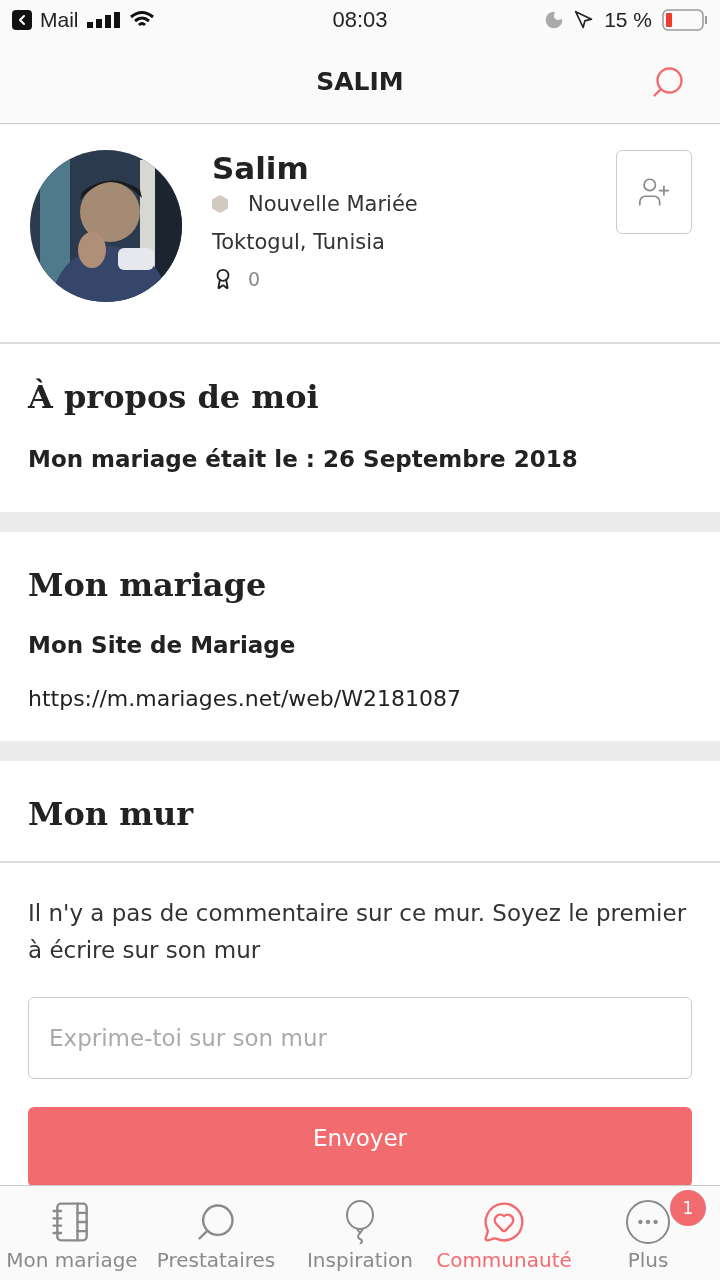 Image resolution: width=720 pixels, height=1280 pixels. Describe the element at coordinates (360, 1037) in the screenshot. I see `comment-field: Exprime-toi sur son mur` at that location.